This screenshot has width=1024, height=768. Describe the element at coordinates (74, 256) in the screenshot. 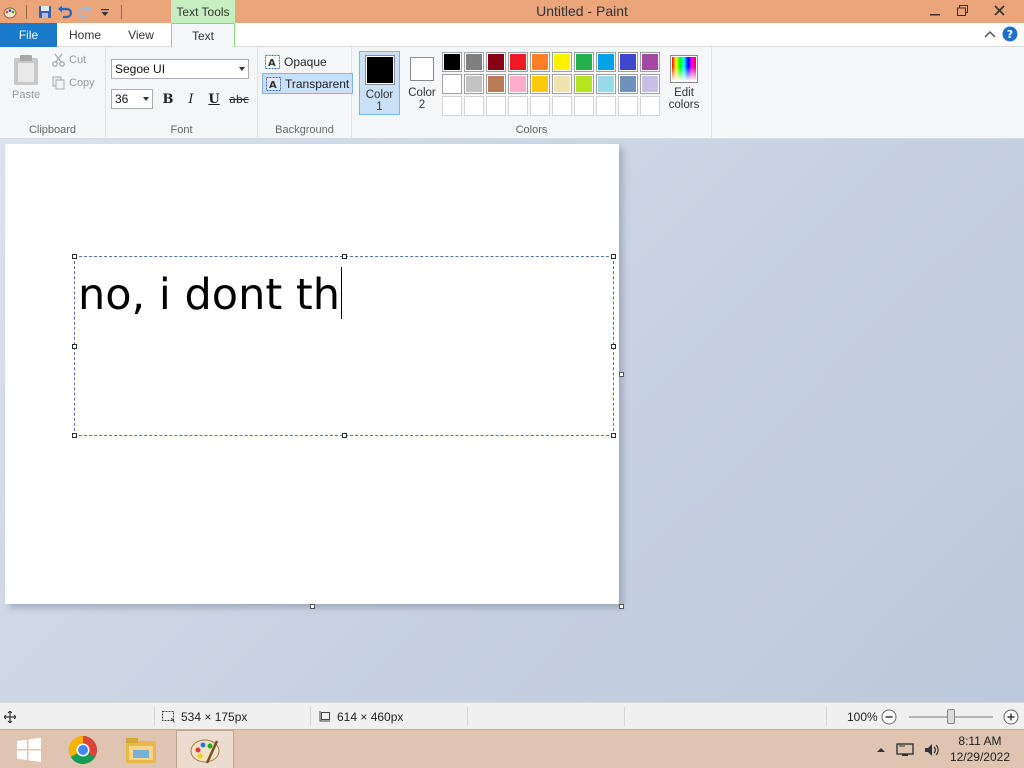

I see `resize-handle-nw` at that location.